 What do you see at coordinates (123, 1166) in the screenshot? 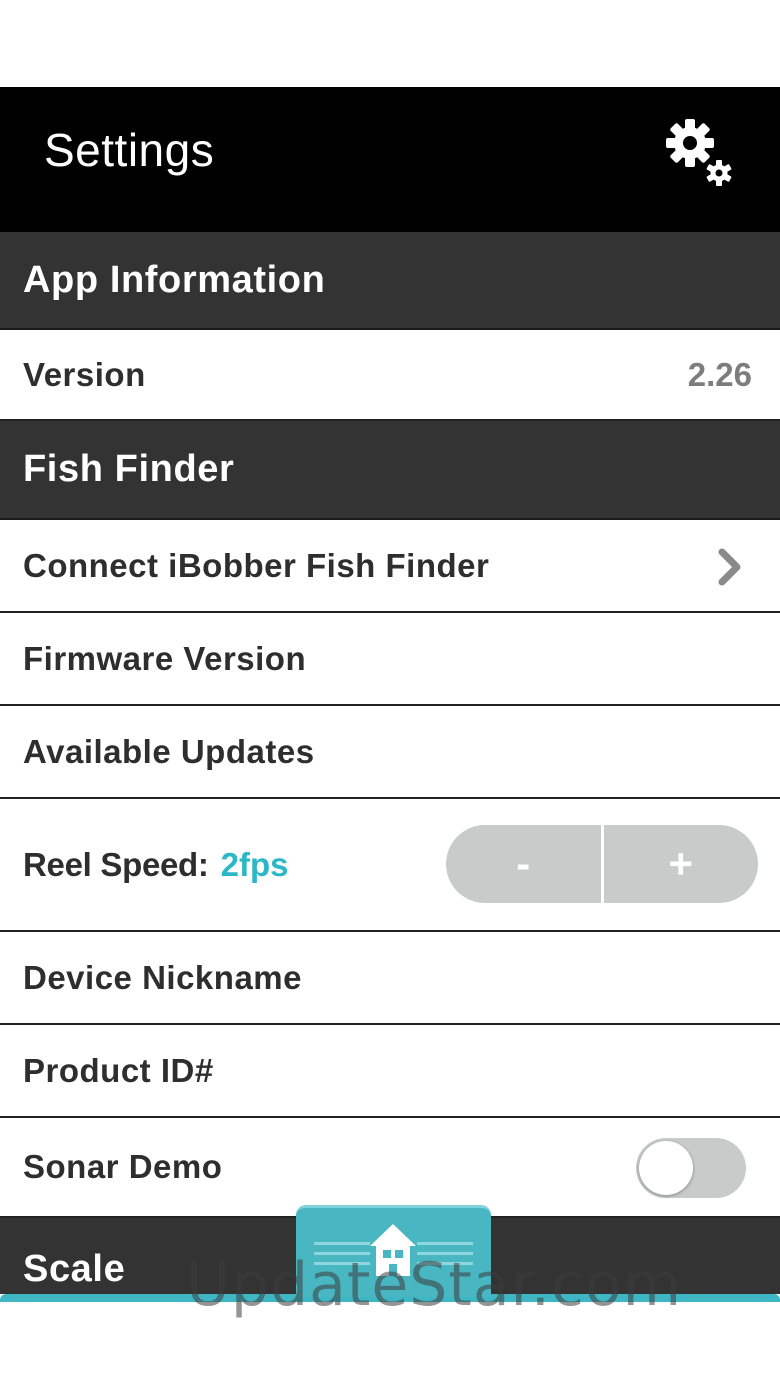
I see `sonar-demo-label: Sonar Demo` at bounding box center [123, 1166].